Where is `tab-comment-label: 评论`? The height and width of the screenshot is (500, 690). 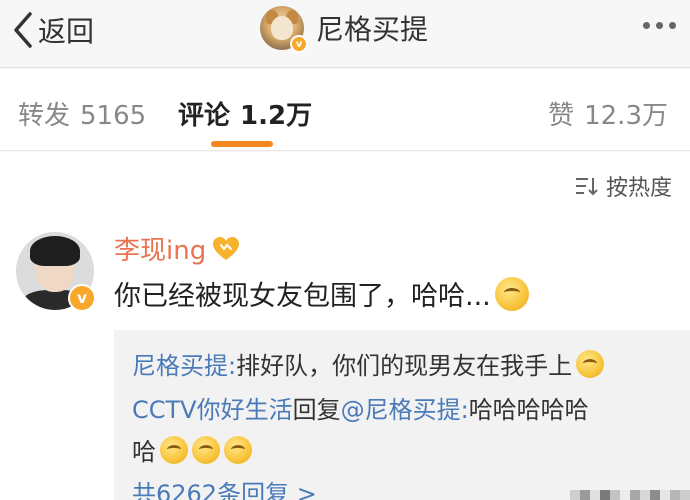 tab-comment-label: 评论 is located at coordinates (204, 116).